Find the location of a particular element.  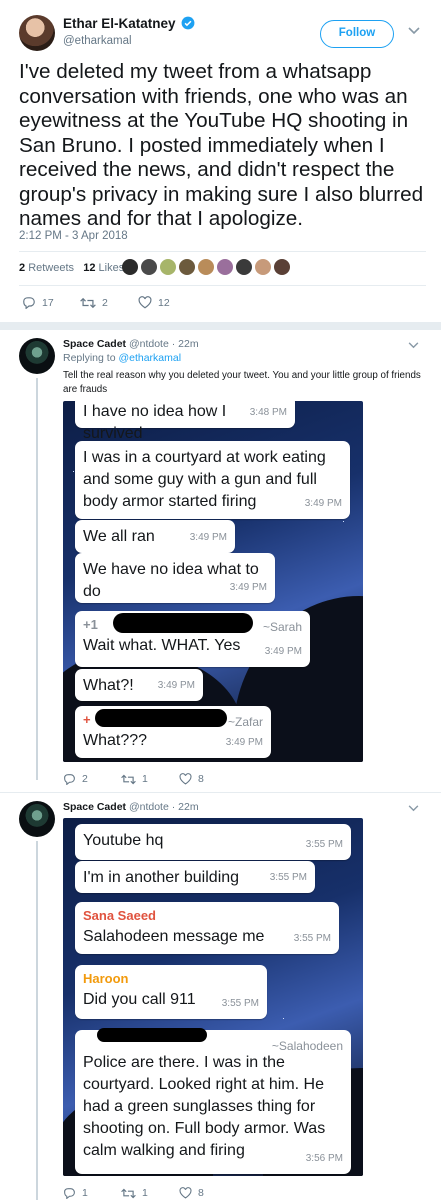

message-text: What?! is located at coordinates (108, 685).